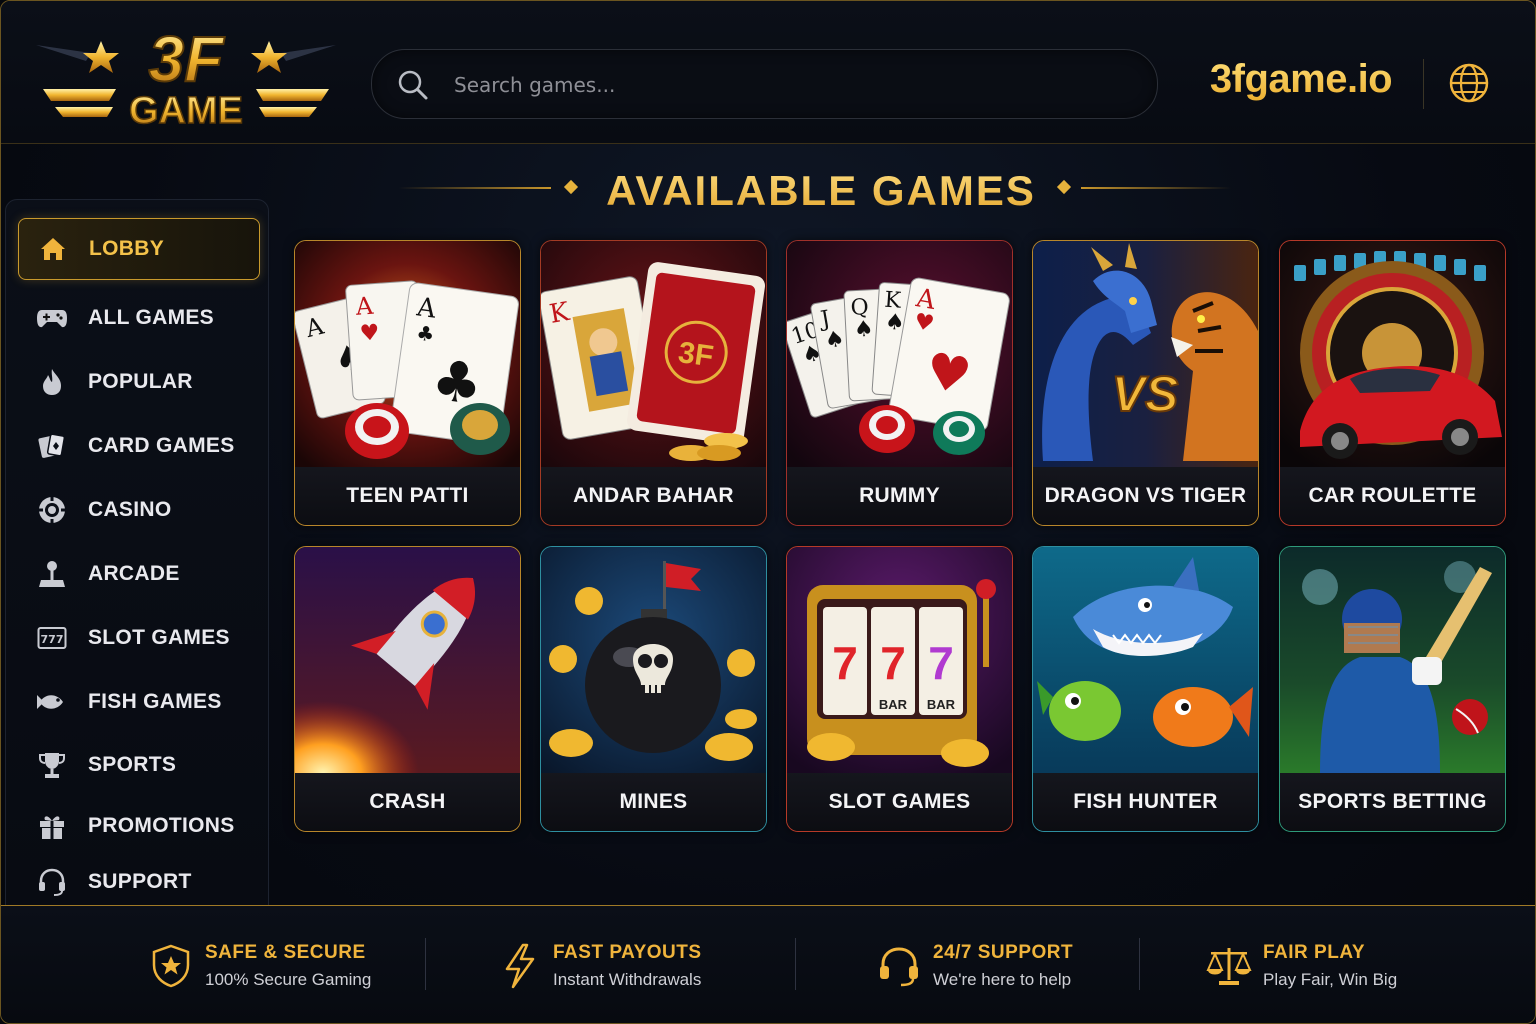 This screenshot has height=1024, width=1536. Describe the element at coordinates (52, 510) in the screenshot. I see `casino-chip-icon` at that location.